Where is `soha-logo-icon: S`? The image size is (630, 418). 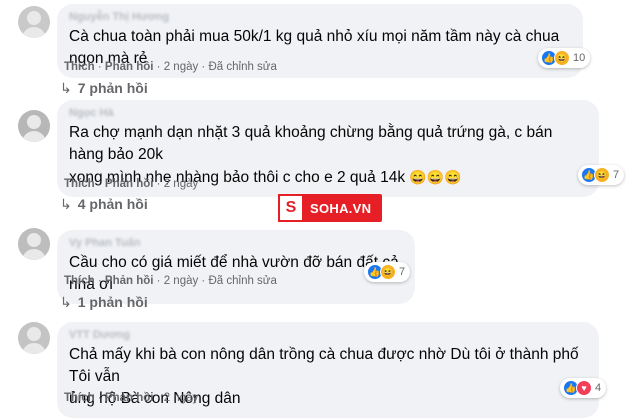 soha-logo-icon: S is located at coordinates (291, 208).